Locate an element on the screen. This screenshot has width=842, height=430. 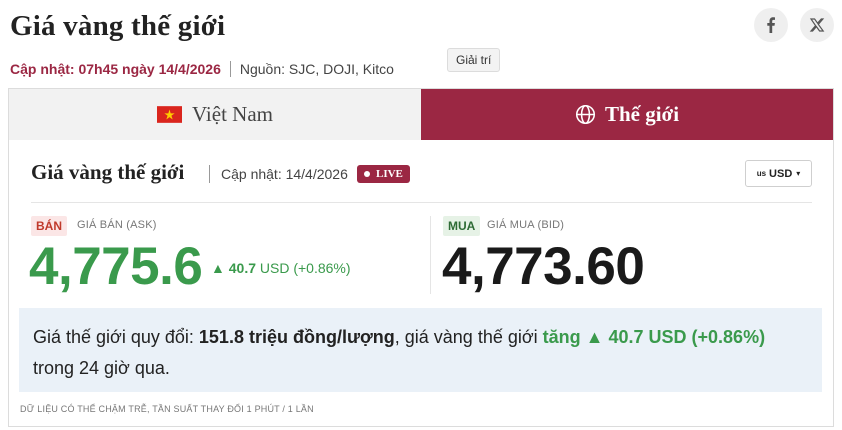
source-text: Nguồn: SJC, DOJI, Kitco is located at coordinates (316, 69).